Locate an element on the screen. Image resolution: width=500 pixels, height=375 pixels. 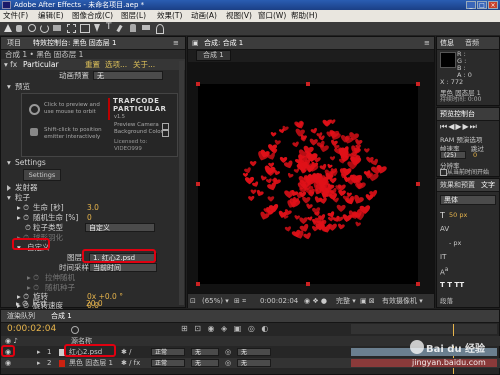
time-sample-dropdown: 当前时间 is located at coordinates (123, 267).